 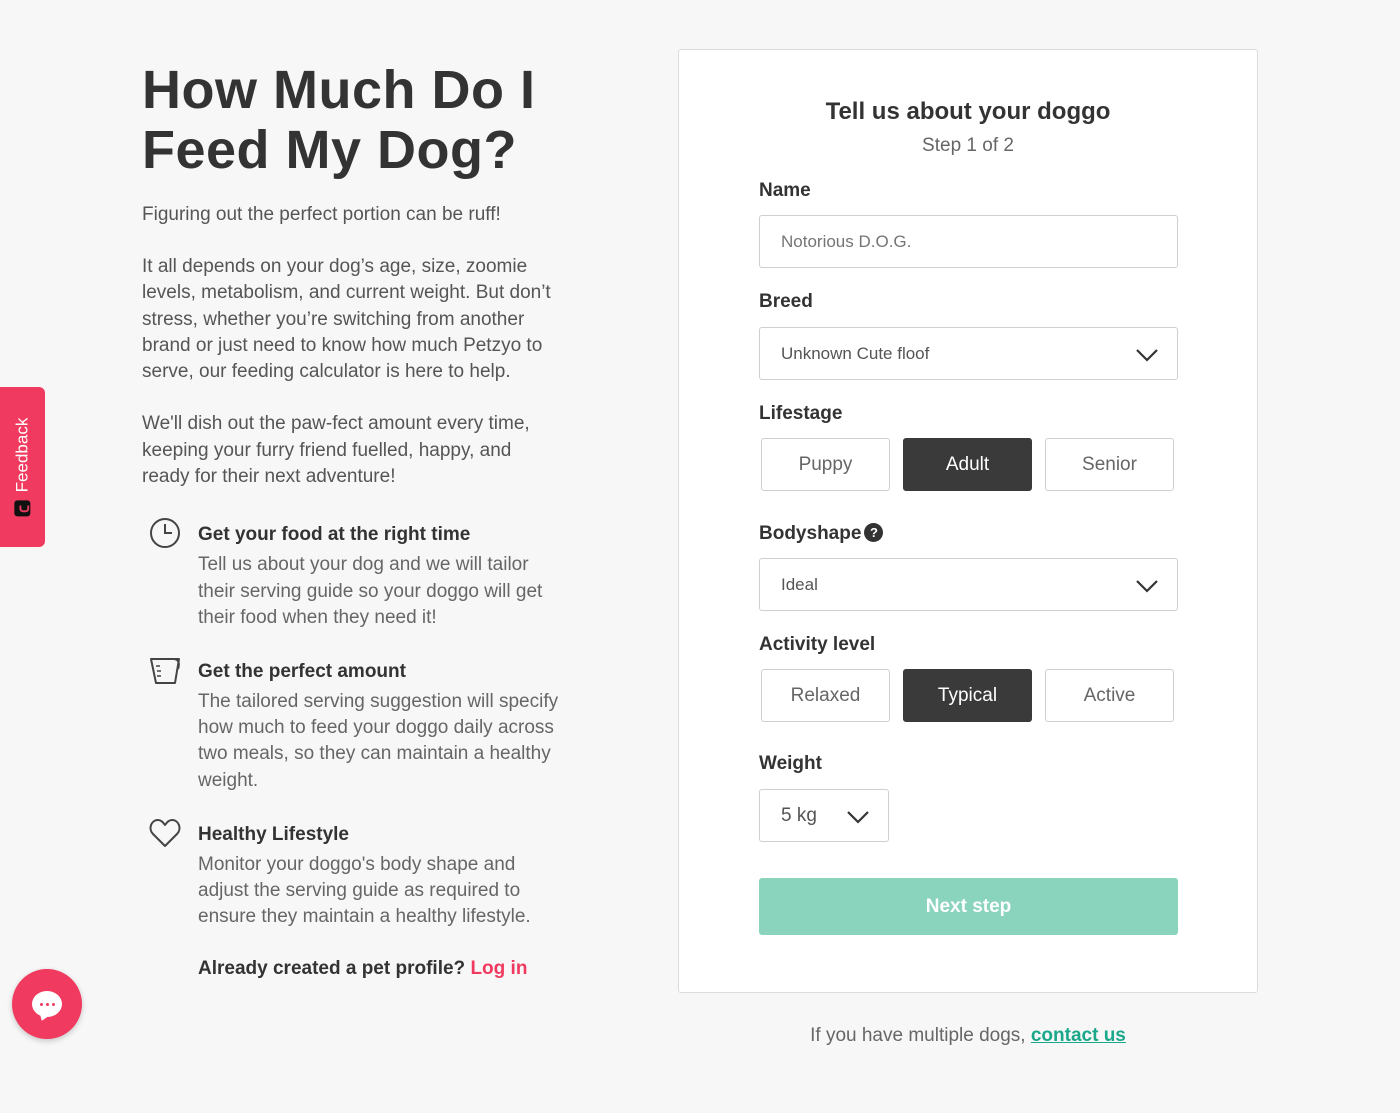 I want to click on login-prompt: Already created a pet profile? Log in, so click(x=357, y=969).